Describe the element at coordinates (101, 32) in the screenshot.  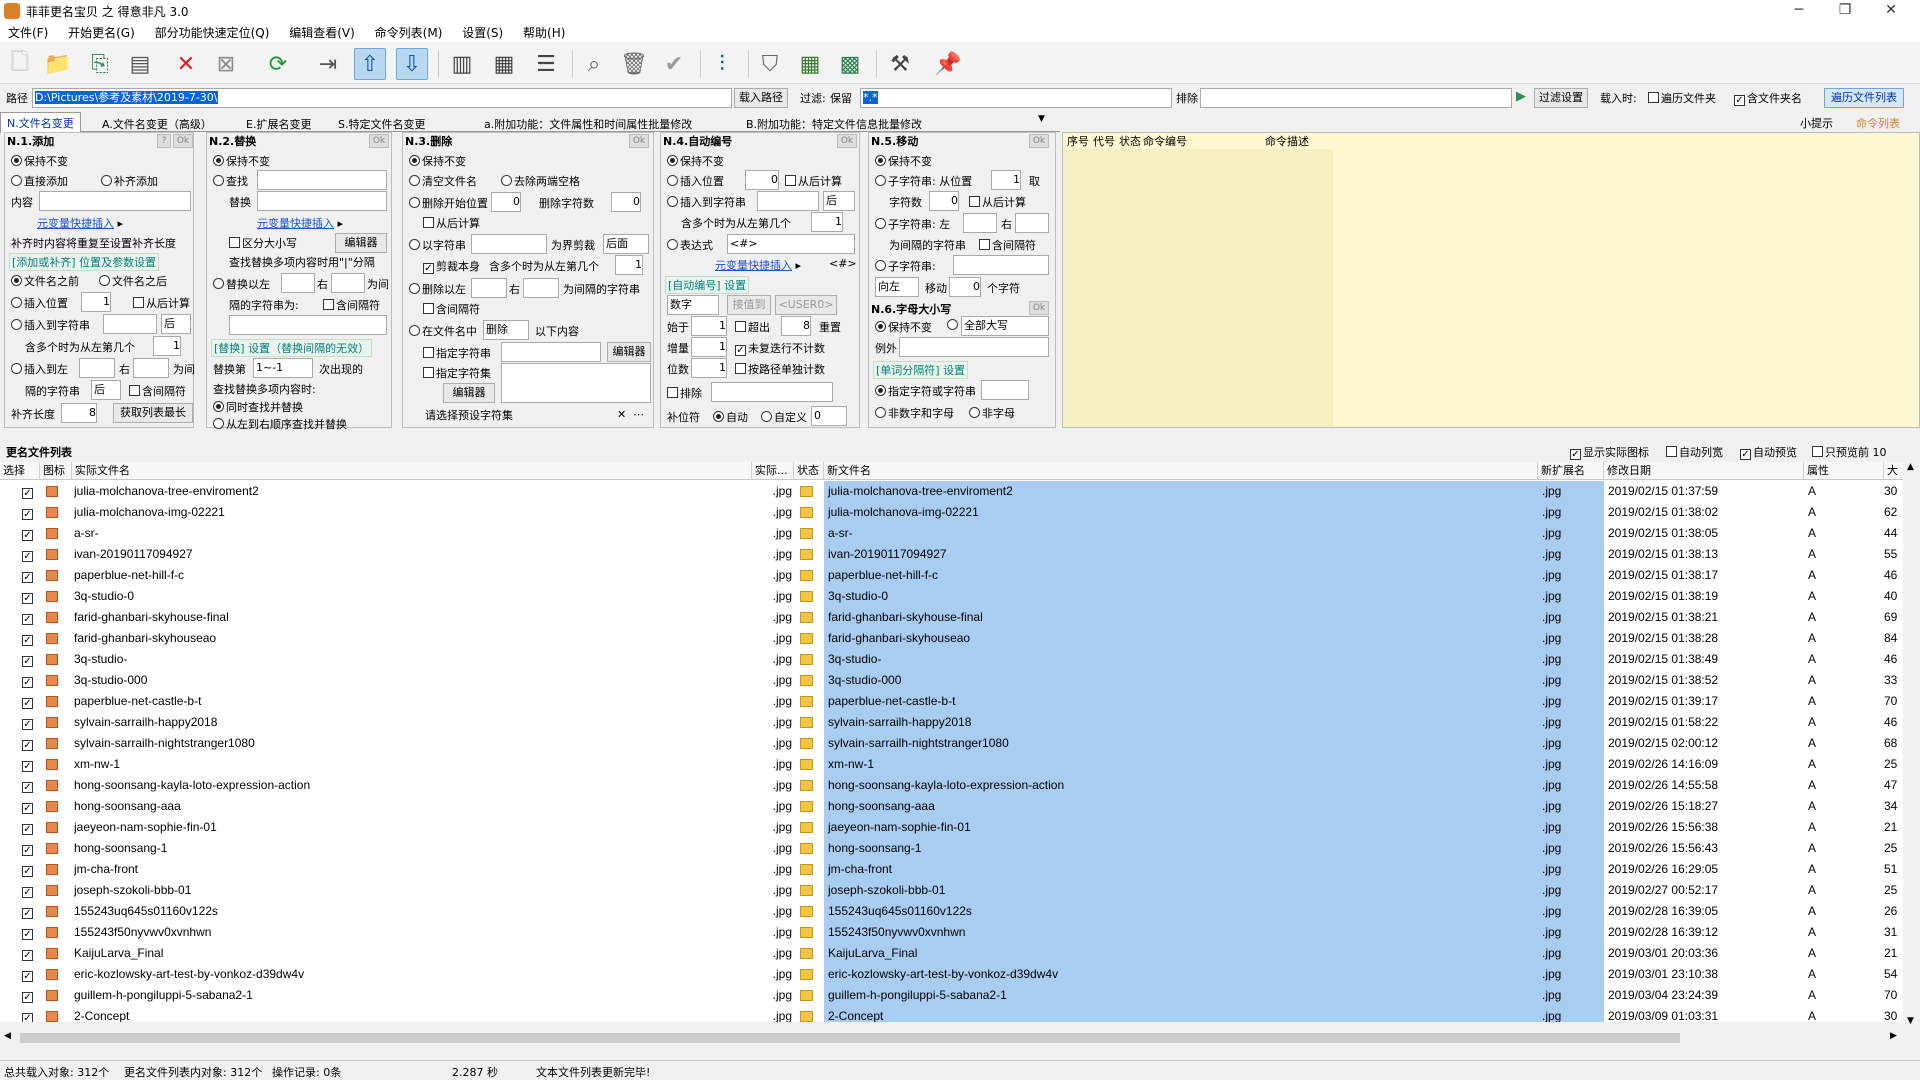
I see `menu-start-rename: 开始更名(G)` at that location.